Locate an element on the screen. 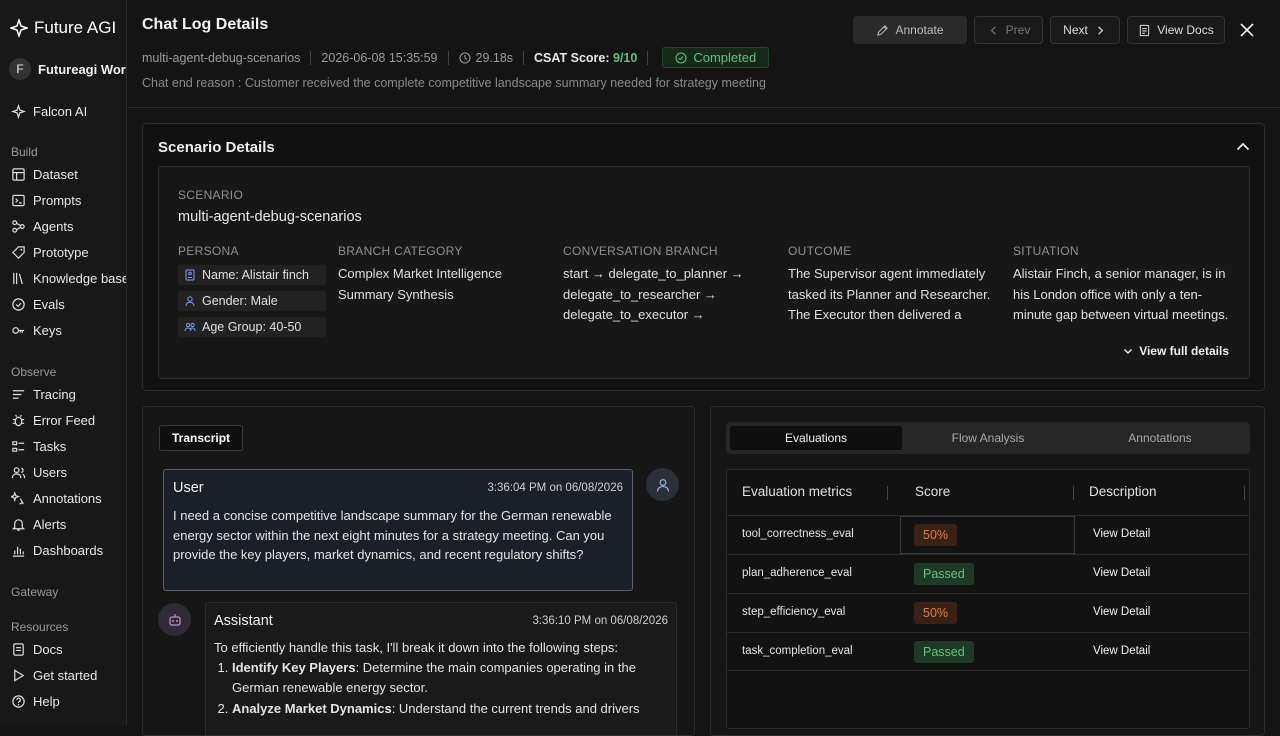 This screenshot has width=1280, height=736. meta-duration: 29.18s is located at coordinates (494, 57).